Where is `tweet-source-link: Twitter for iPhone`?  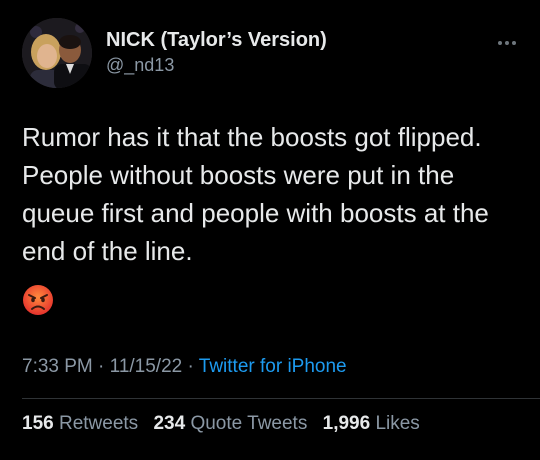
tweet-source-link: Twitter for iPhone is located at coordinates (273, 366).